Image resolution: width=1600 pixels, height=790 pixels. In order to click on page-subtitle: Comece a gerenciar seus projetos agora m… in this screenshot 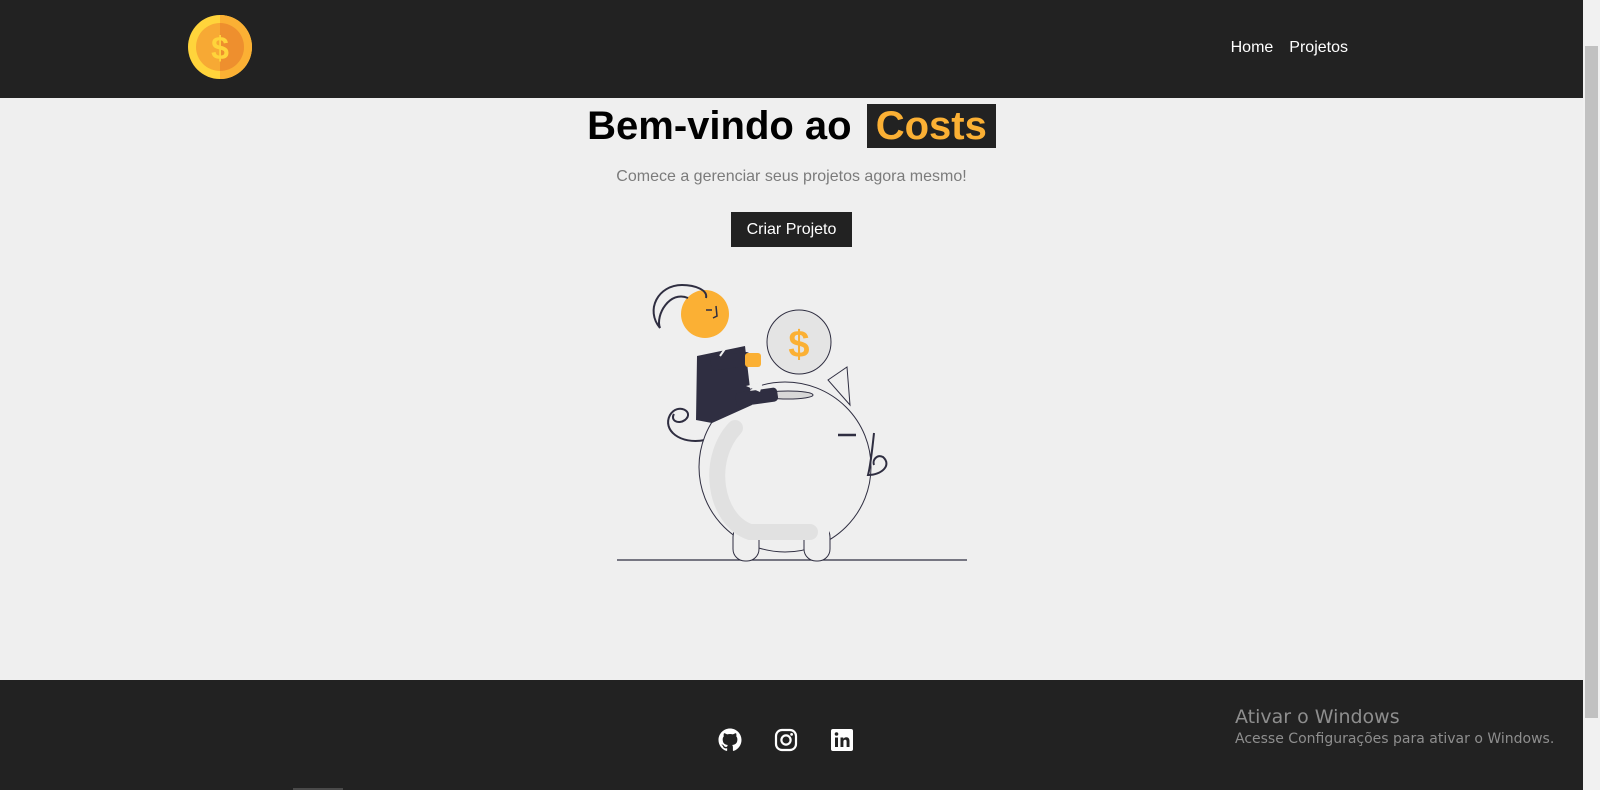, I will do `click(791, 176)`.